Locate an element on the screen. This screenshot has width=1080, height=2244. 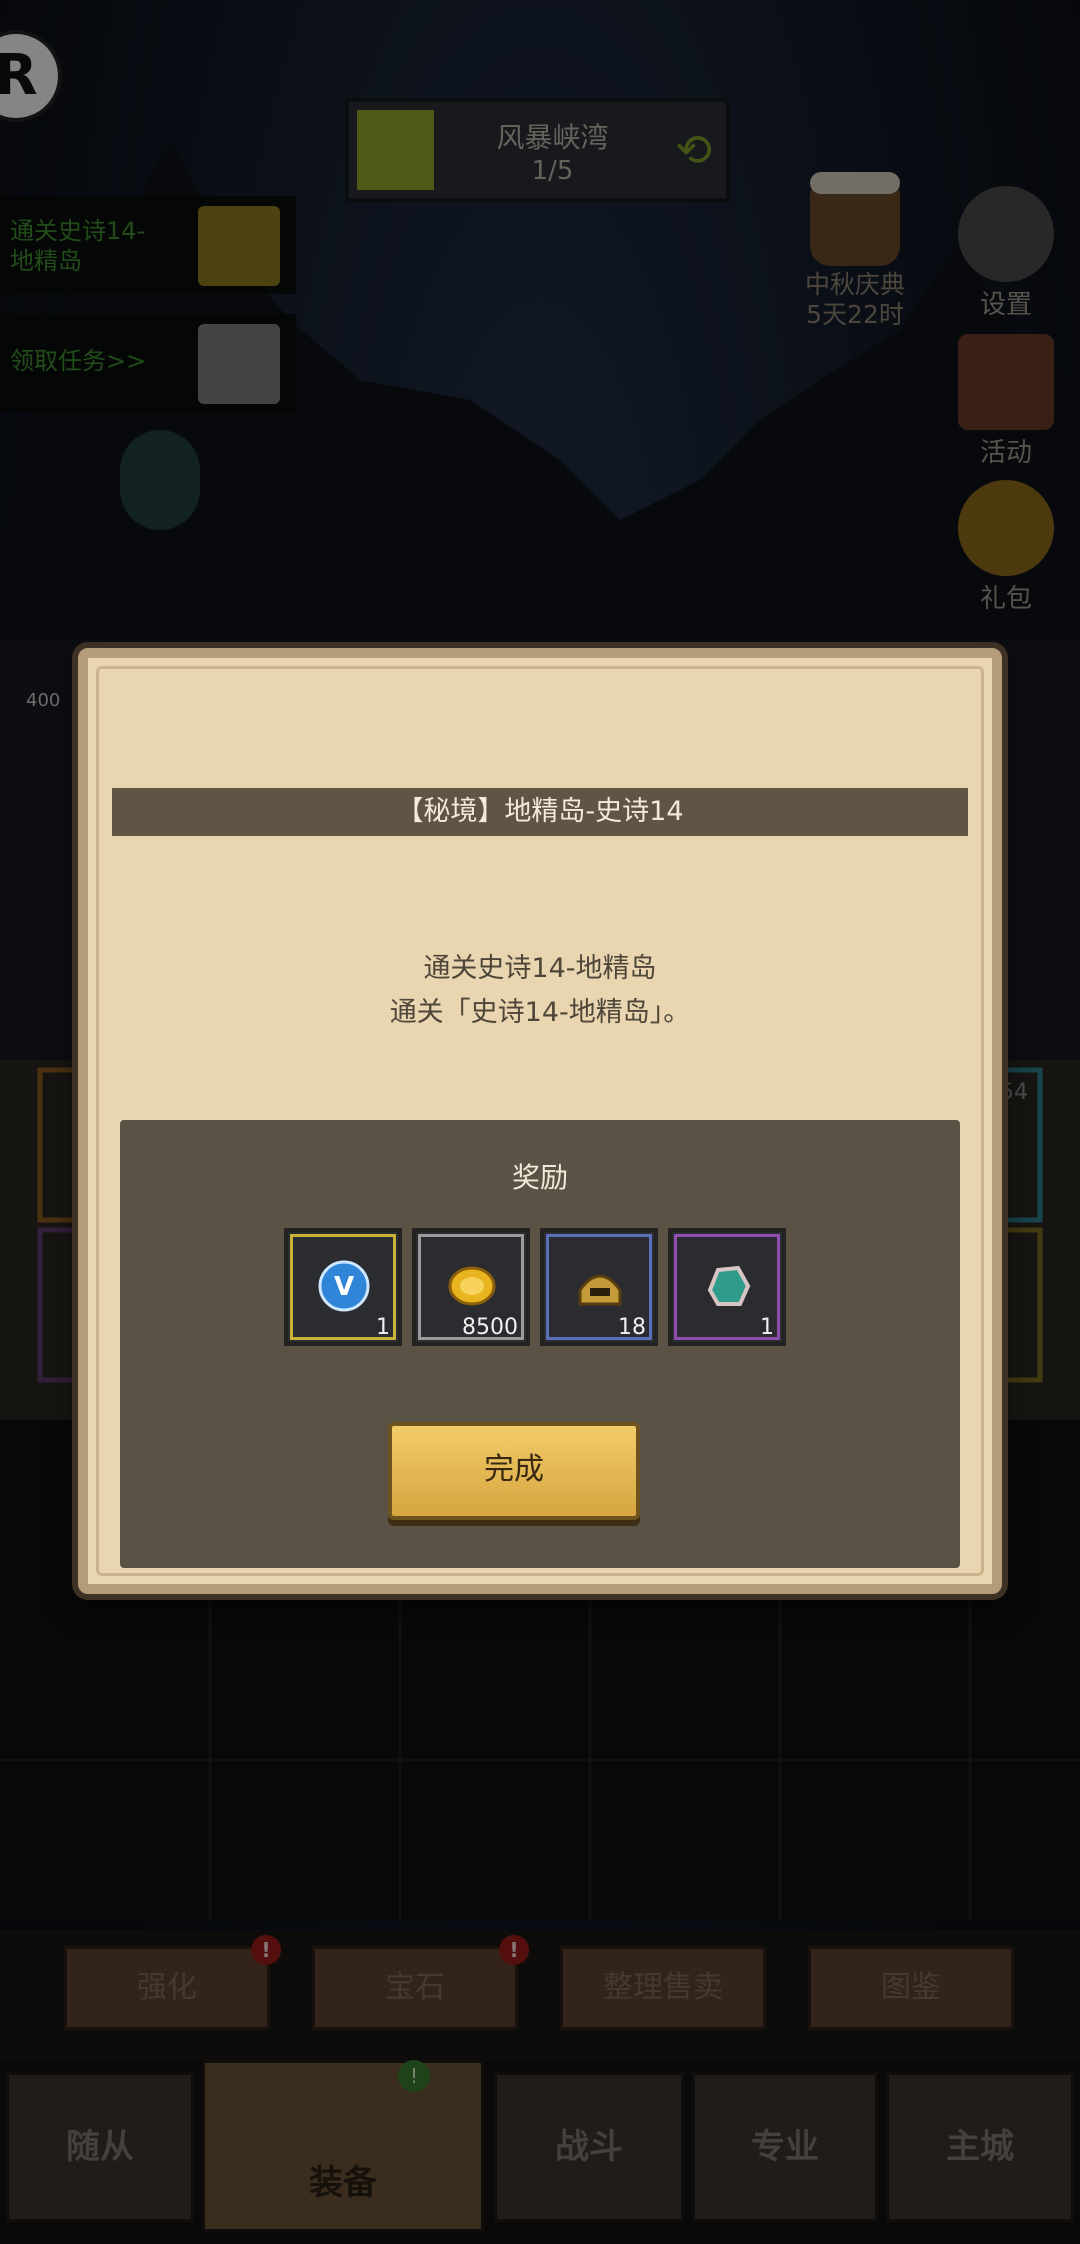
reward-slot-ore: 1 is located at coordinates (727, 1287).